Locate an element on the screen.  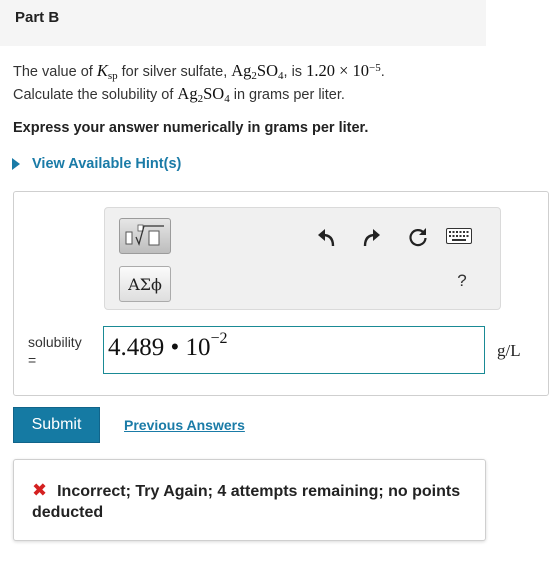
redo-button is located at coordinates (371, 238).